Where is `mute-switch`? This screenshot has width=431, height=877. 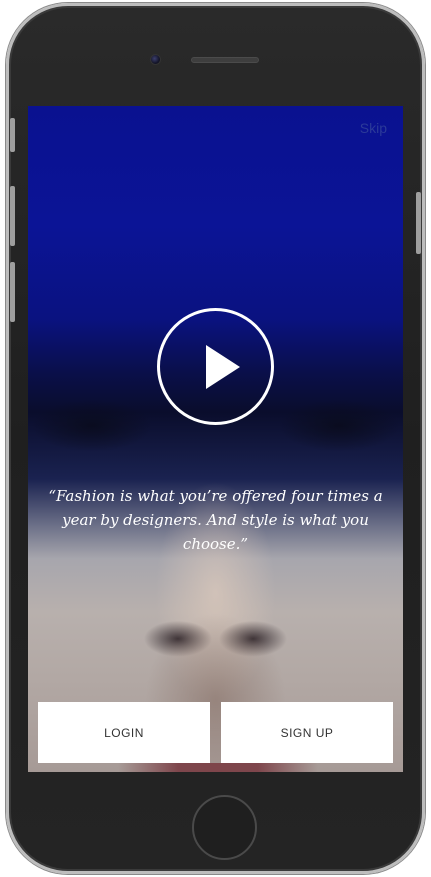 mute-switch is located at coordinates (12, 135).